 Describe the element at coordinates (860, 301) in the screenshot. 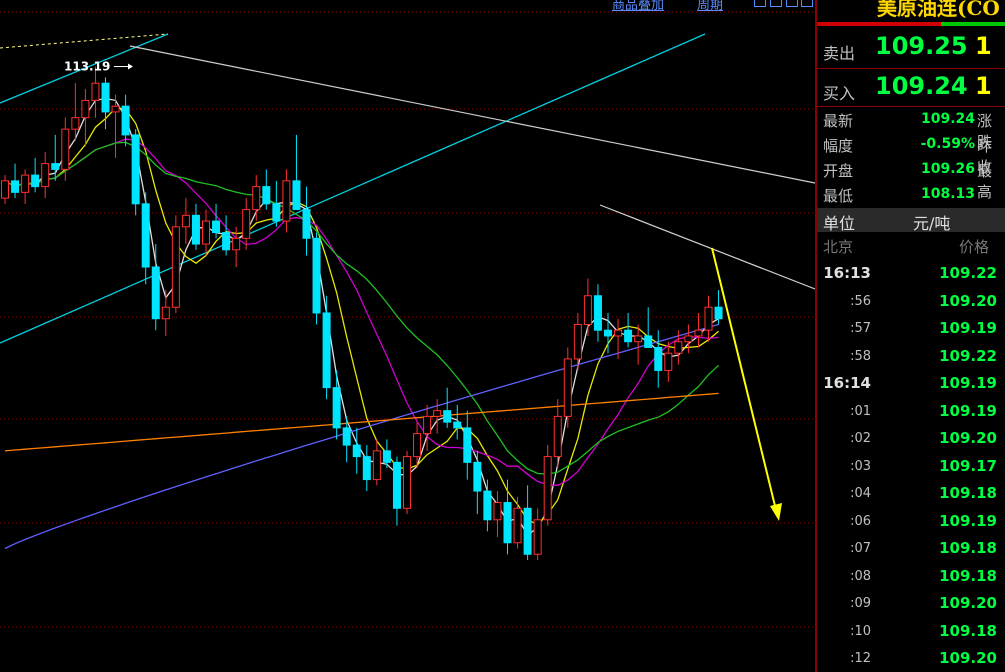

I see `tick-time: :56` at that location.